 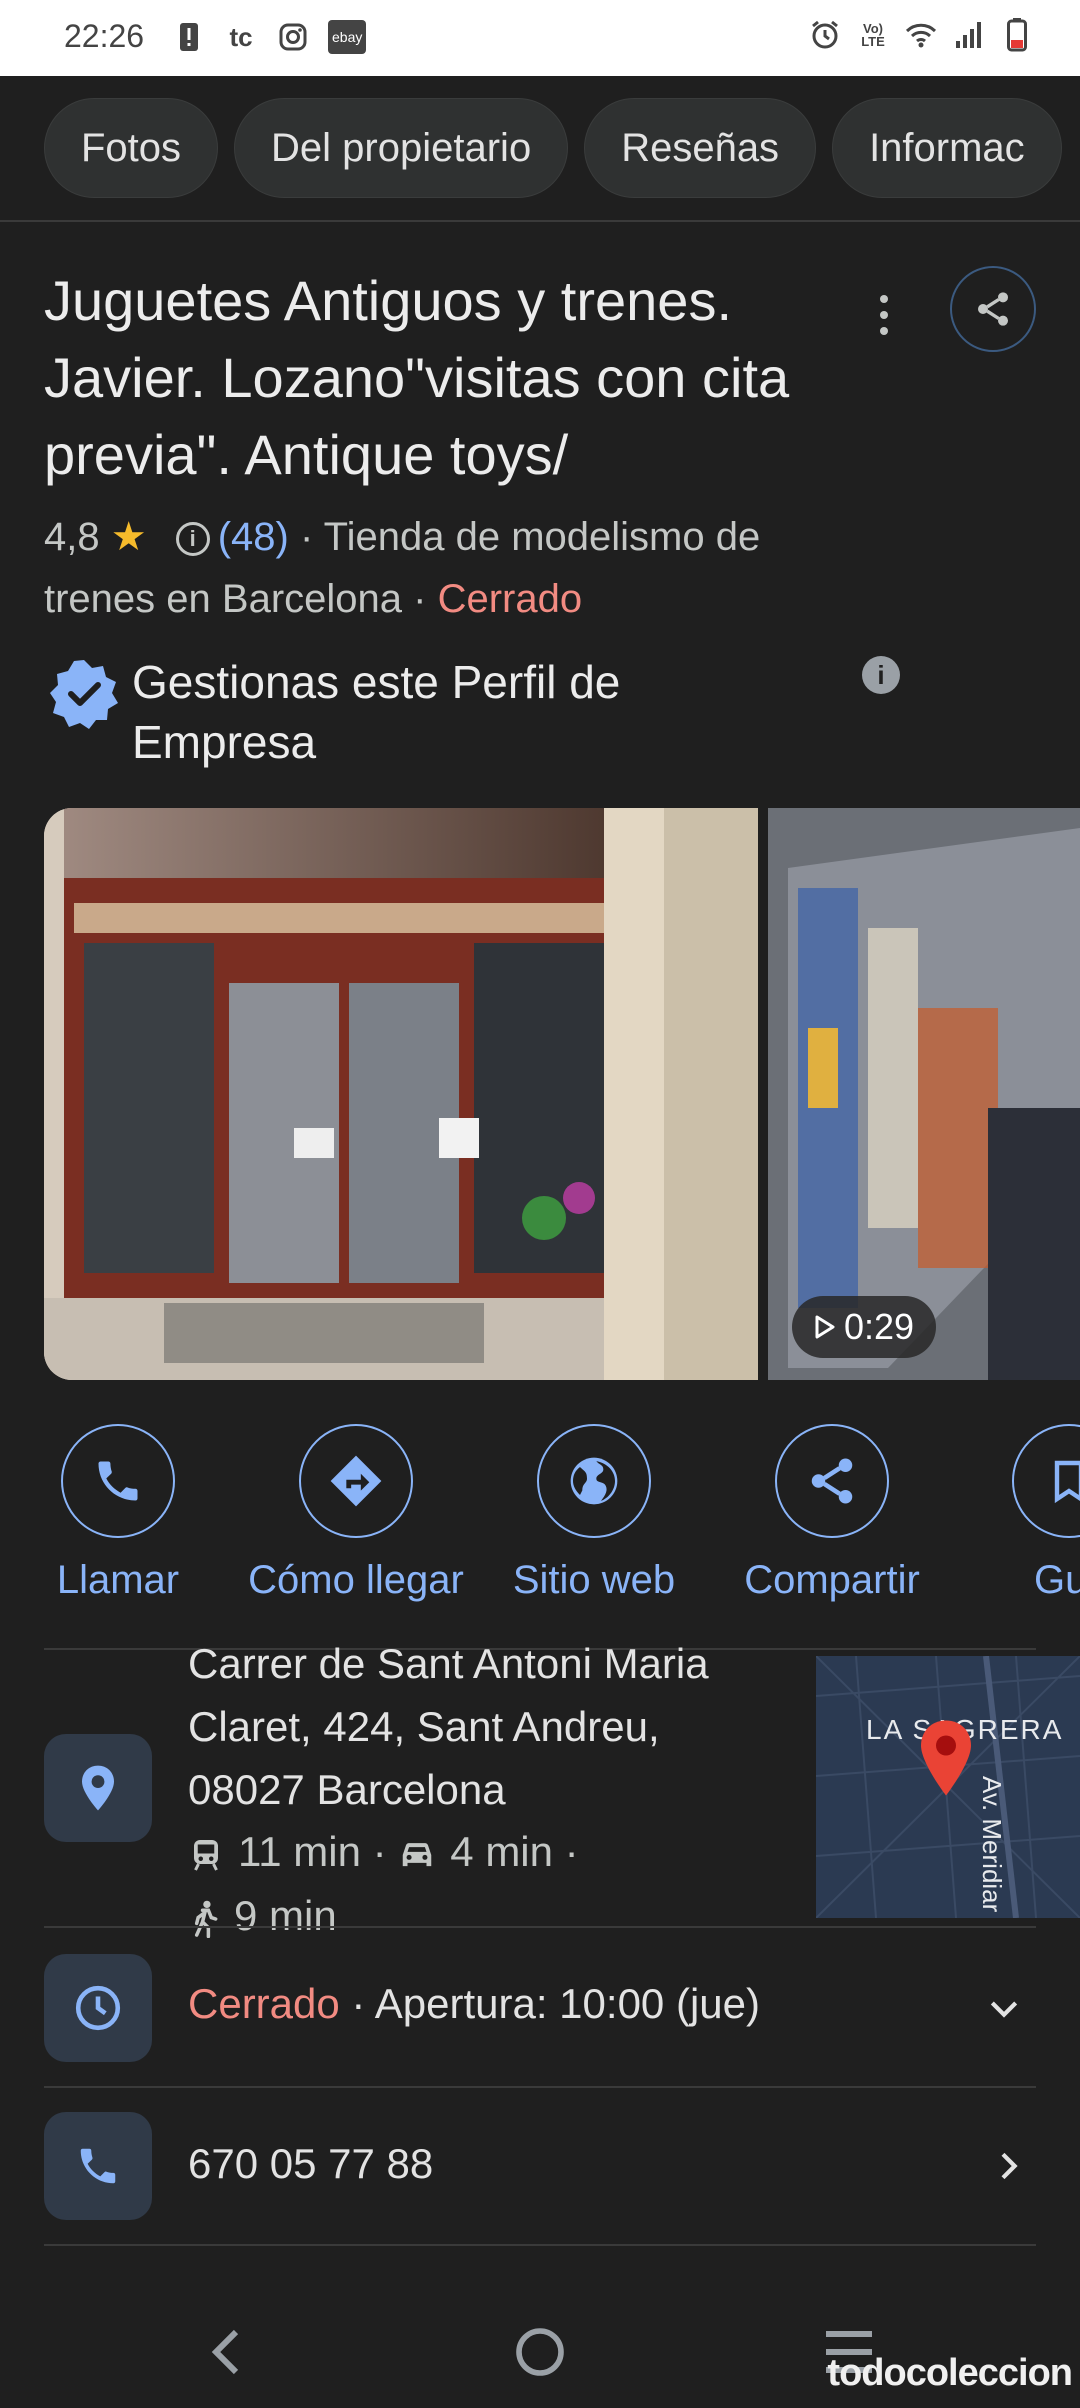 I want to click on review-count: (48), so click(x=253, y=537).